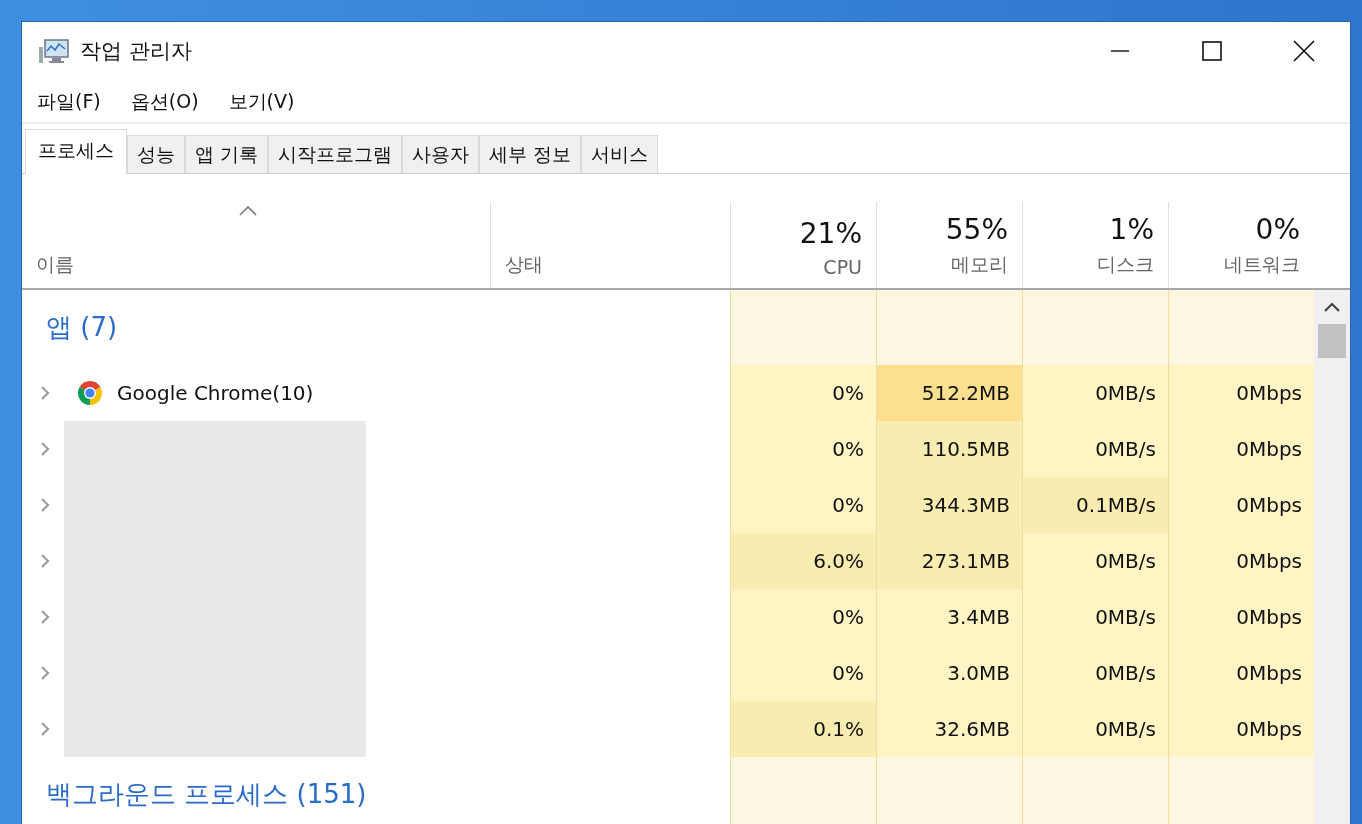  Describe the element at coordinates (76, 151) in the screenshot. I see `tab: 프로세스` at that location.